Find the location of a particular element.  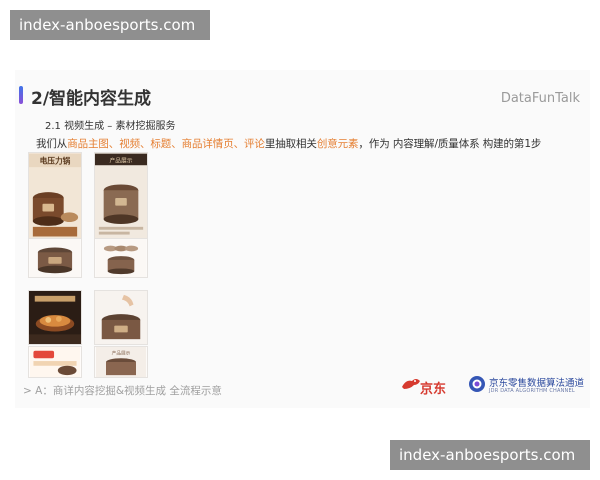

desc-suffix: ，作为 内容理解/质量体系 构建的第1步 is located at coordinates (450, 144).